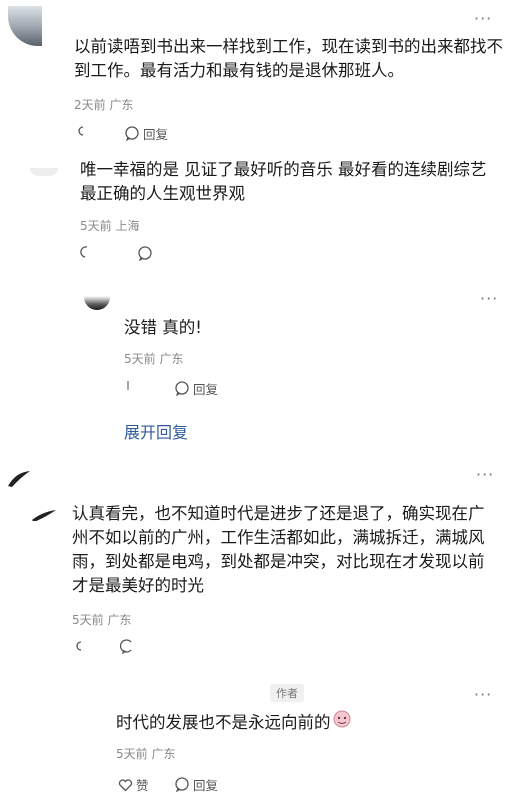  What do you see at coordinates (163, 327) in the screenshot?
I see `reply-text: 没错 真的!` at bounding box center [163, 327].